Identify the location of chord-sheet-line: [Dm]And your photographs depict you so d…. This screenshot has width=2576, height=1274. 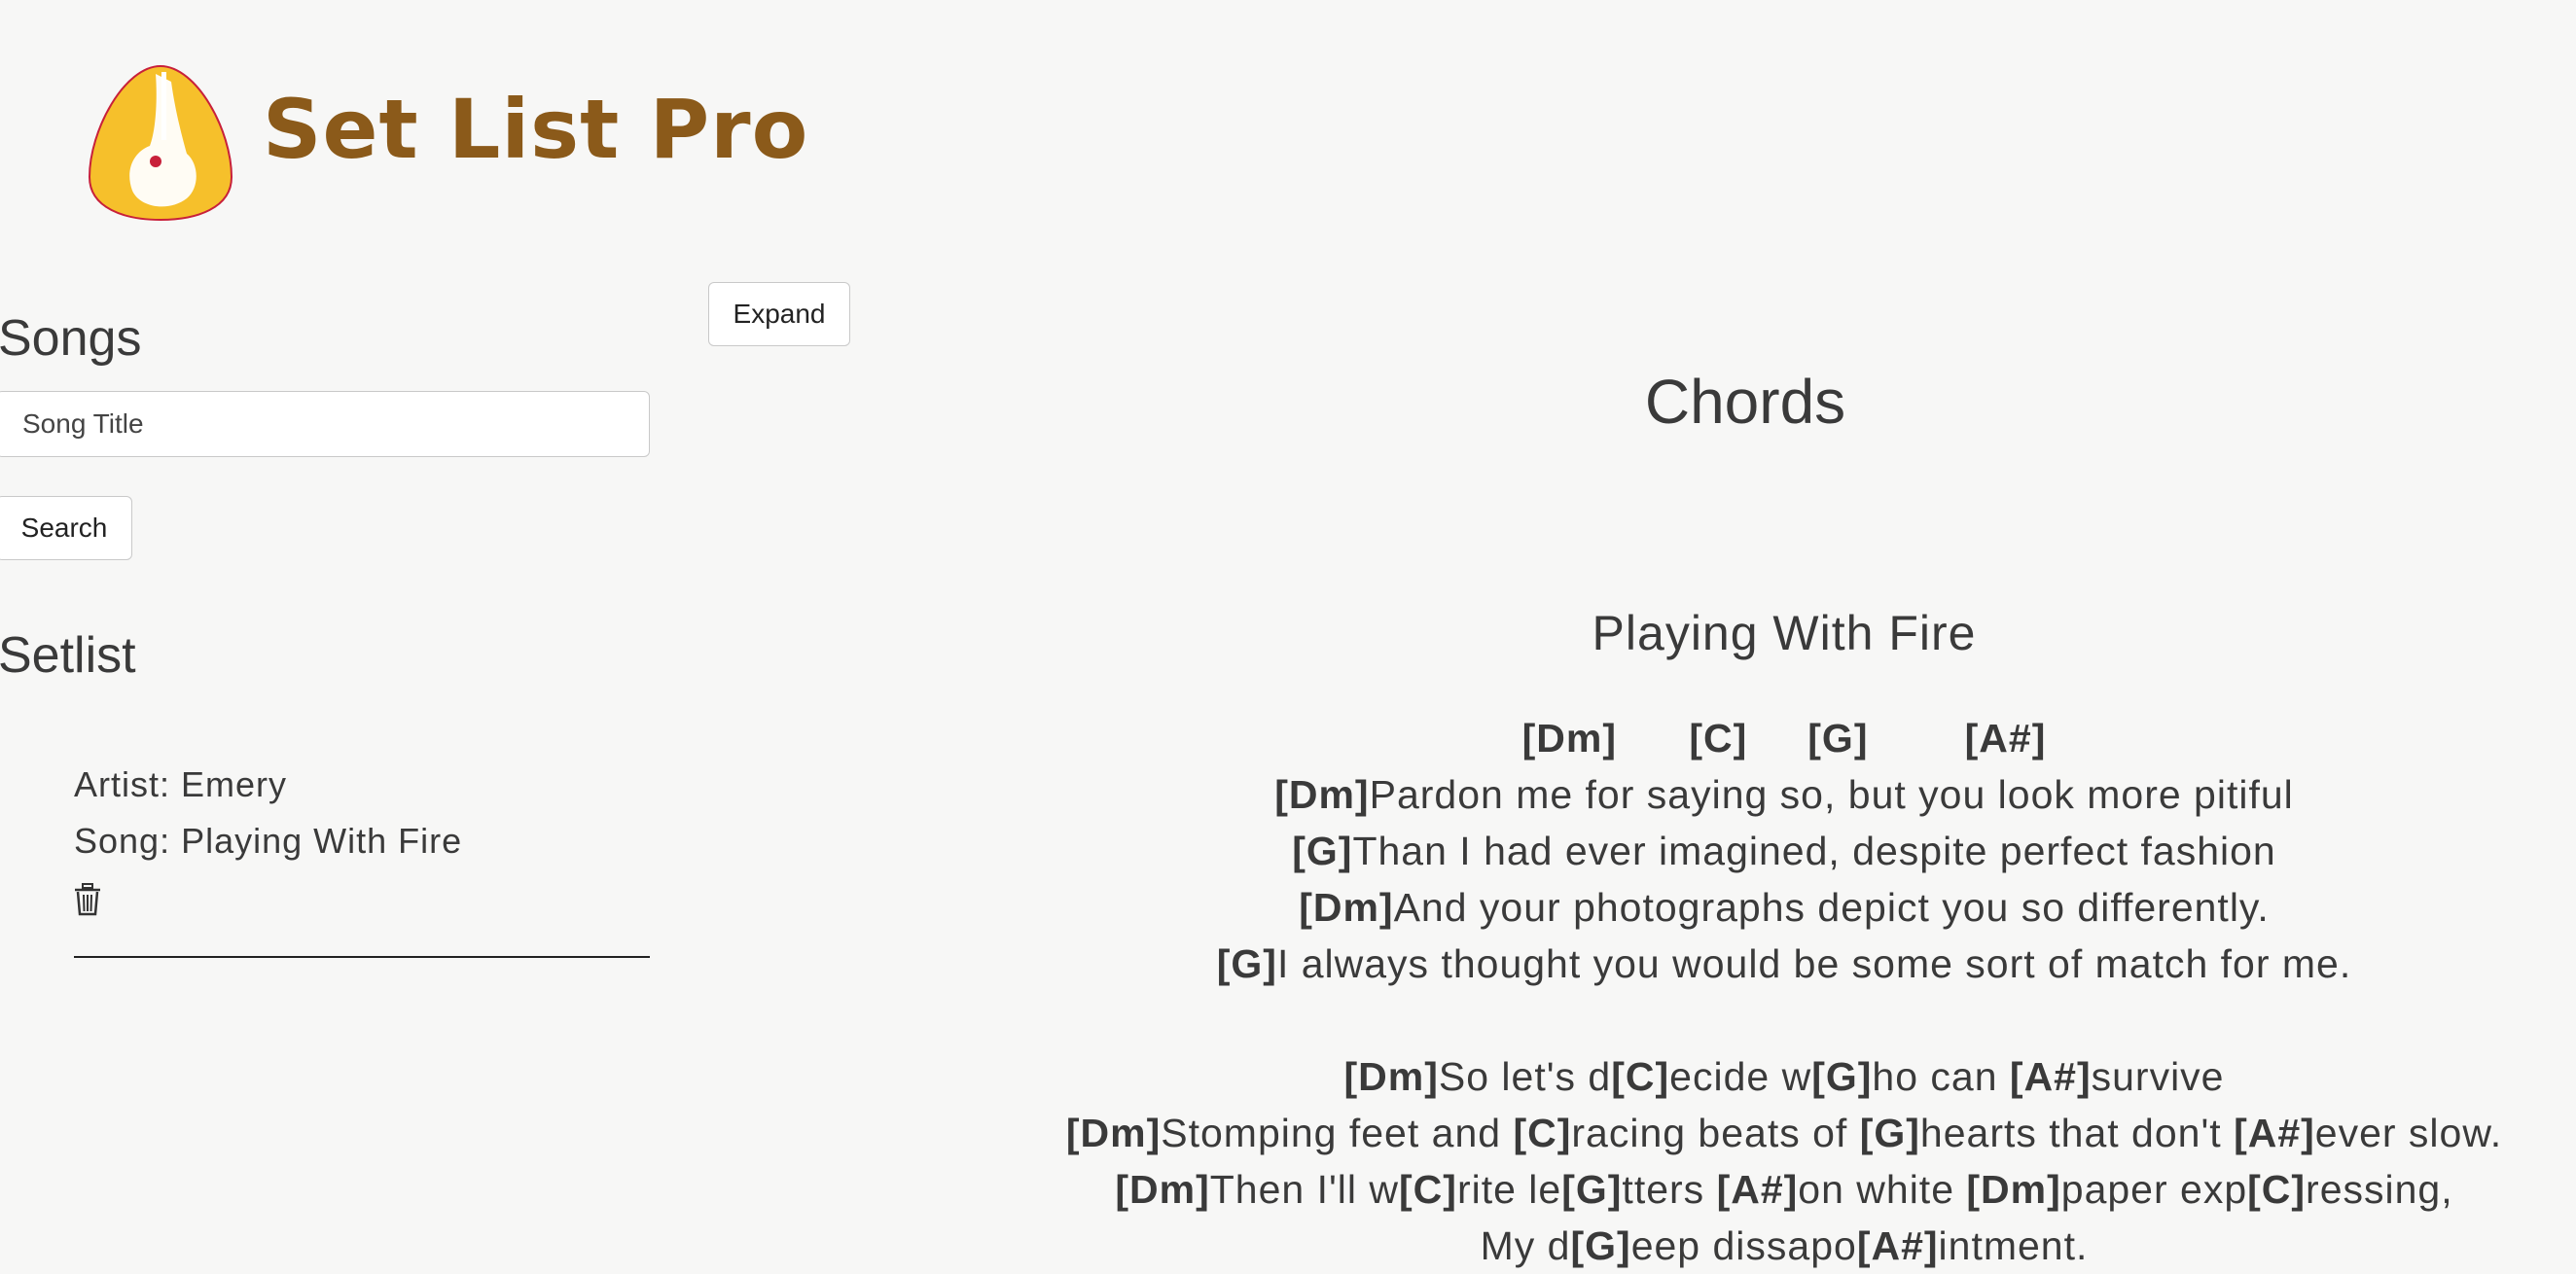
(1784, 907).